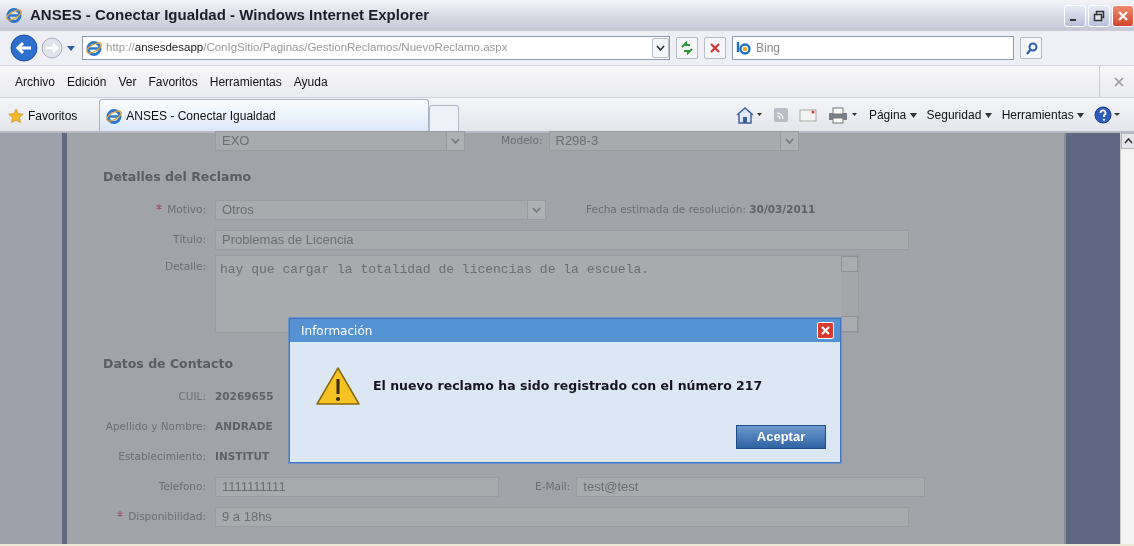  I want to click on browser-tab: ANSES - Conectar Igualdad, so click(264, 115).